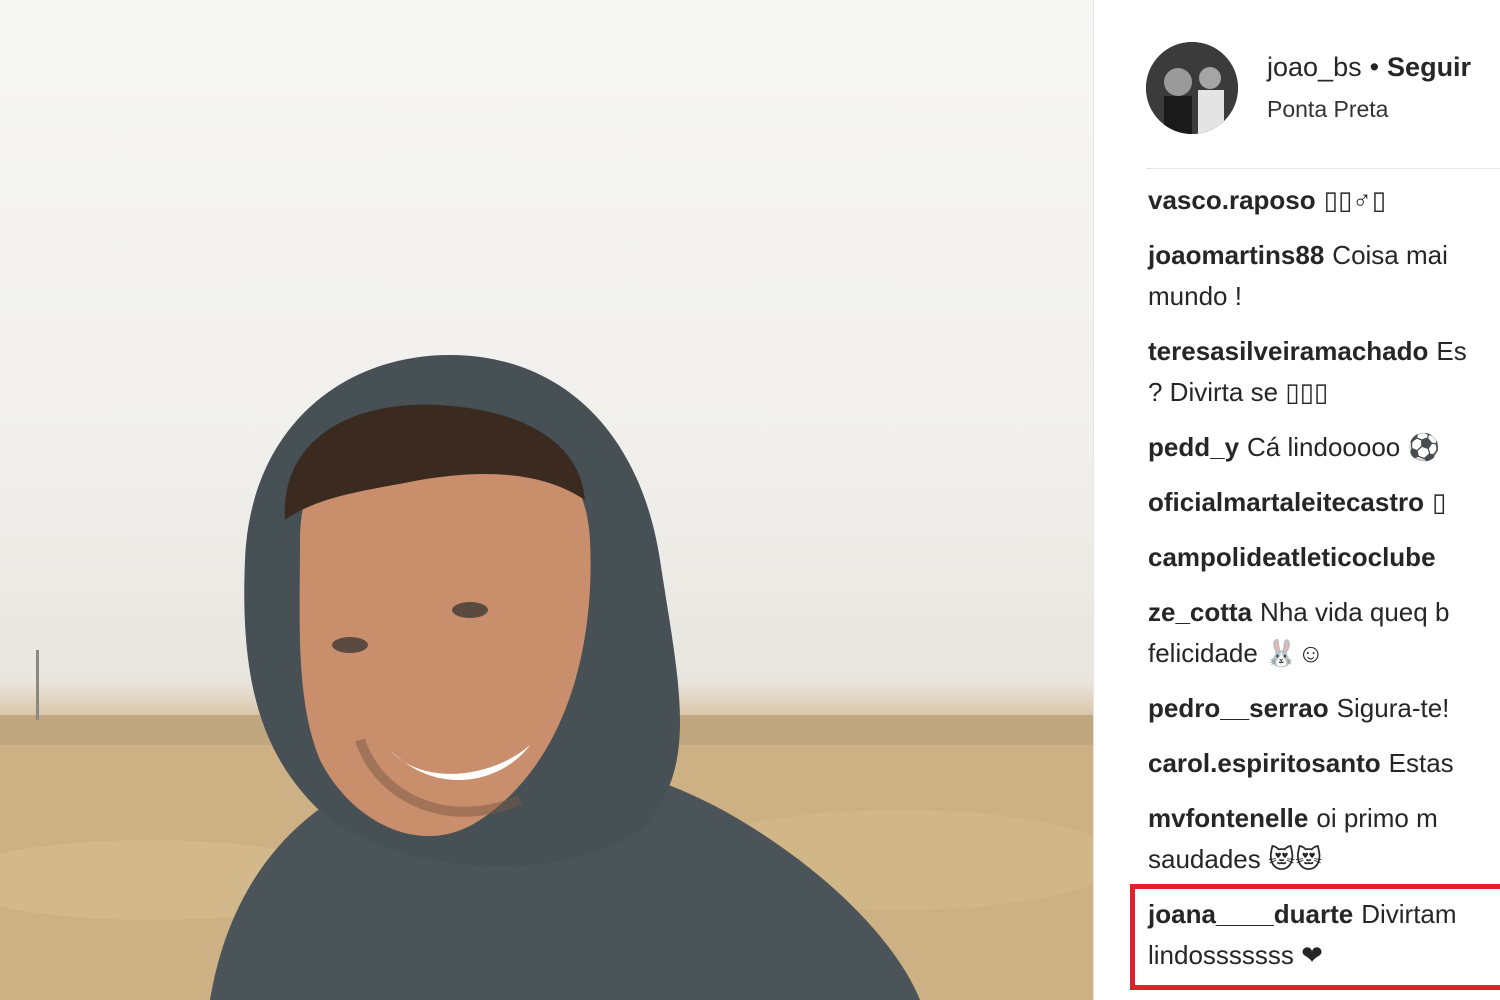 The width and height of the screenshot is (1500, 1000). I want to click on comment-text: Nha vida queq b, so click(1355, 612).